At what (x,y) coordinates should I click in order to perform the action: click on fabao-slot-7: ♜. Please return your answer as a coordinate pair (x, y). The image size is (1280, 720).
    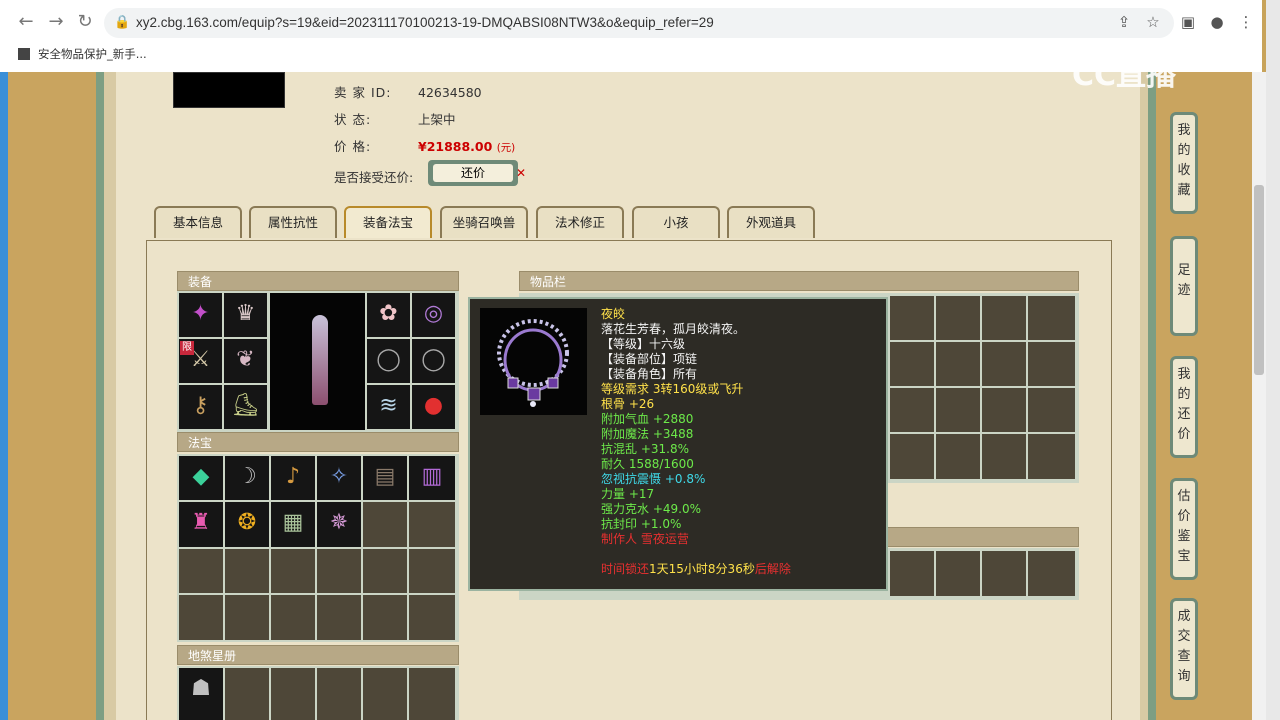
    Looking at the image, I should click on (201, 524).